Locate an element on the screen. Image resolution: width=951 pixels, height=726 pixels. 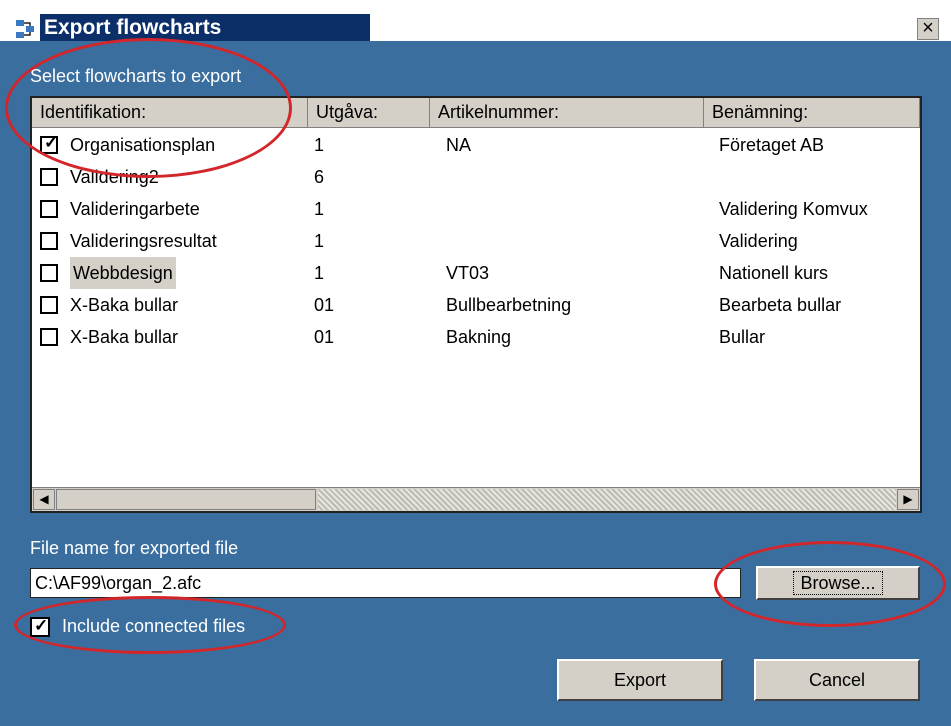
cell-benamning: Bullar is located at coordinates (742, 337).